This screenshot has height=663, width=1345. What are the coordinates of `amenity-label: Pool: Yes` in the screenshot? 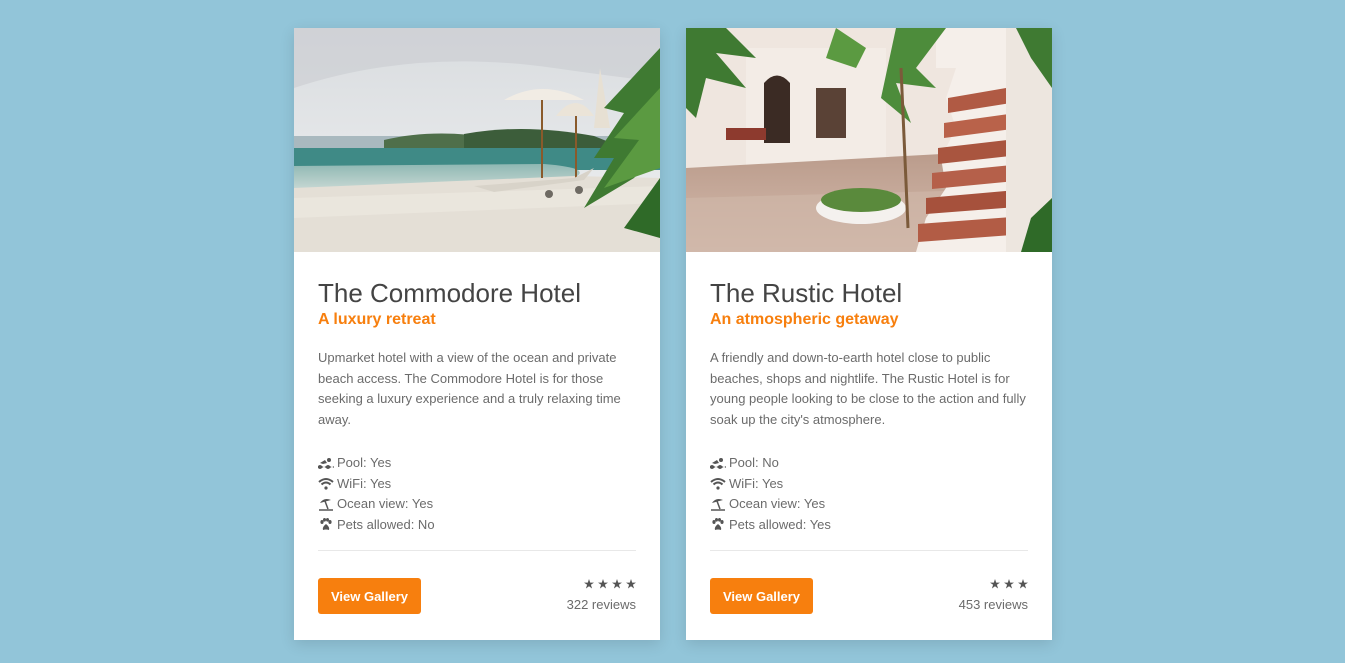 It's located at (364, 462).